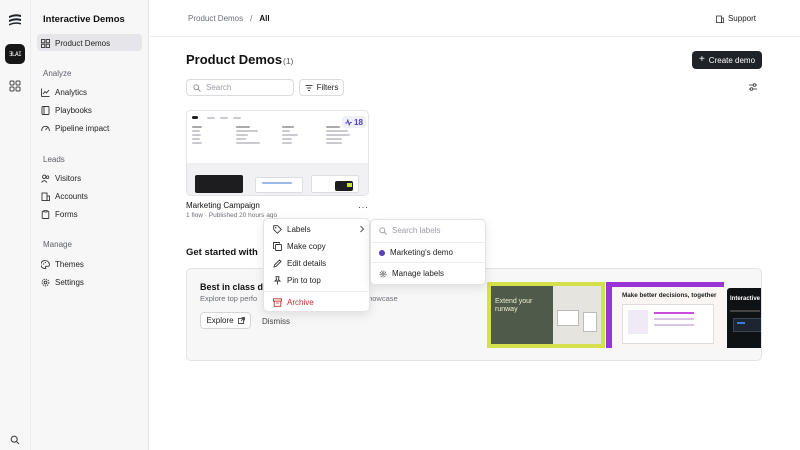 This screenshot has height=450, width=800. I want to click on showcase-interactive-text: Interactive, so click(745, 299).